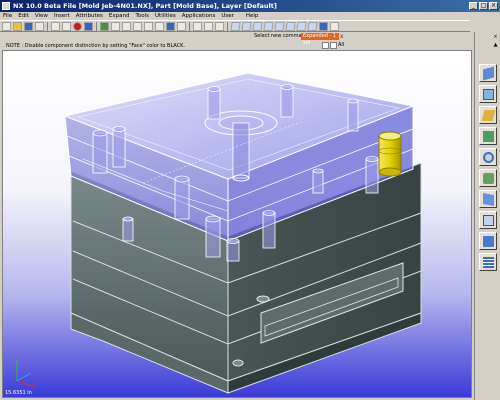  What do you see at coordinates (39, 26) in the screenshot?
I see `print-icon` at bounding box center [39, 26].